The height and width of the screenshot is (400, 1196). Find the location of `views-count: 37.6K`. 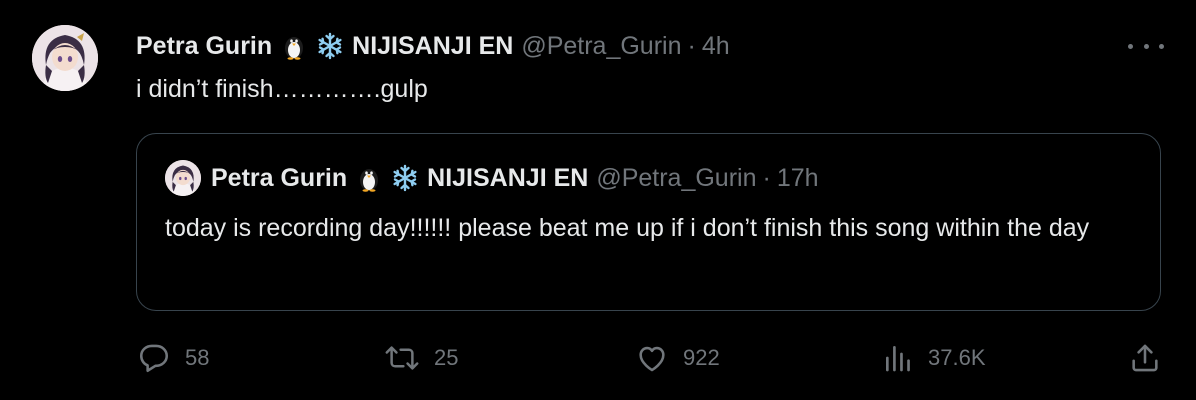

views-count: 37.6K is located at coordinates (957, 357).